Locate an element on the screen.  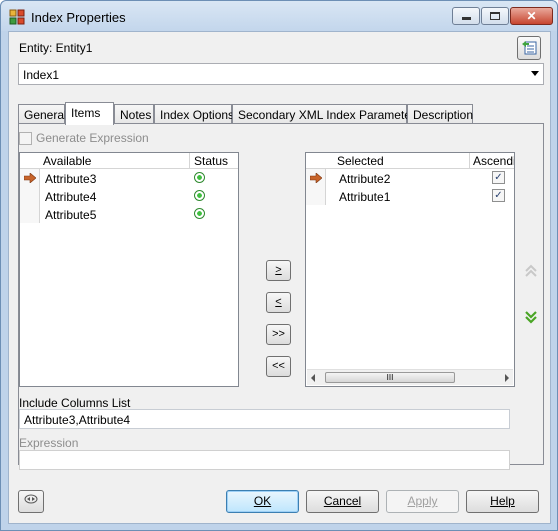
chevron-down-icon is located at coordinates (535, 73).